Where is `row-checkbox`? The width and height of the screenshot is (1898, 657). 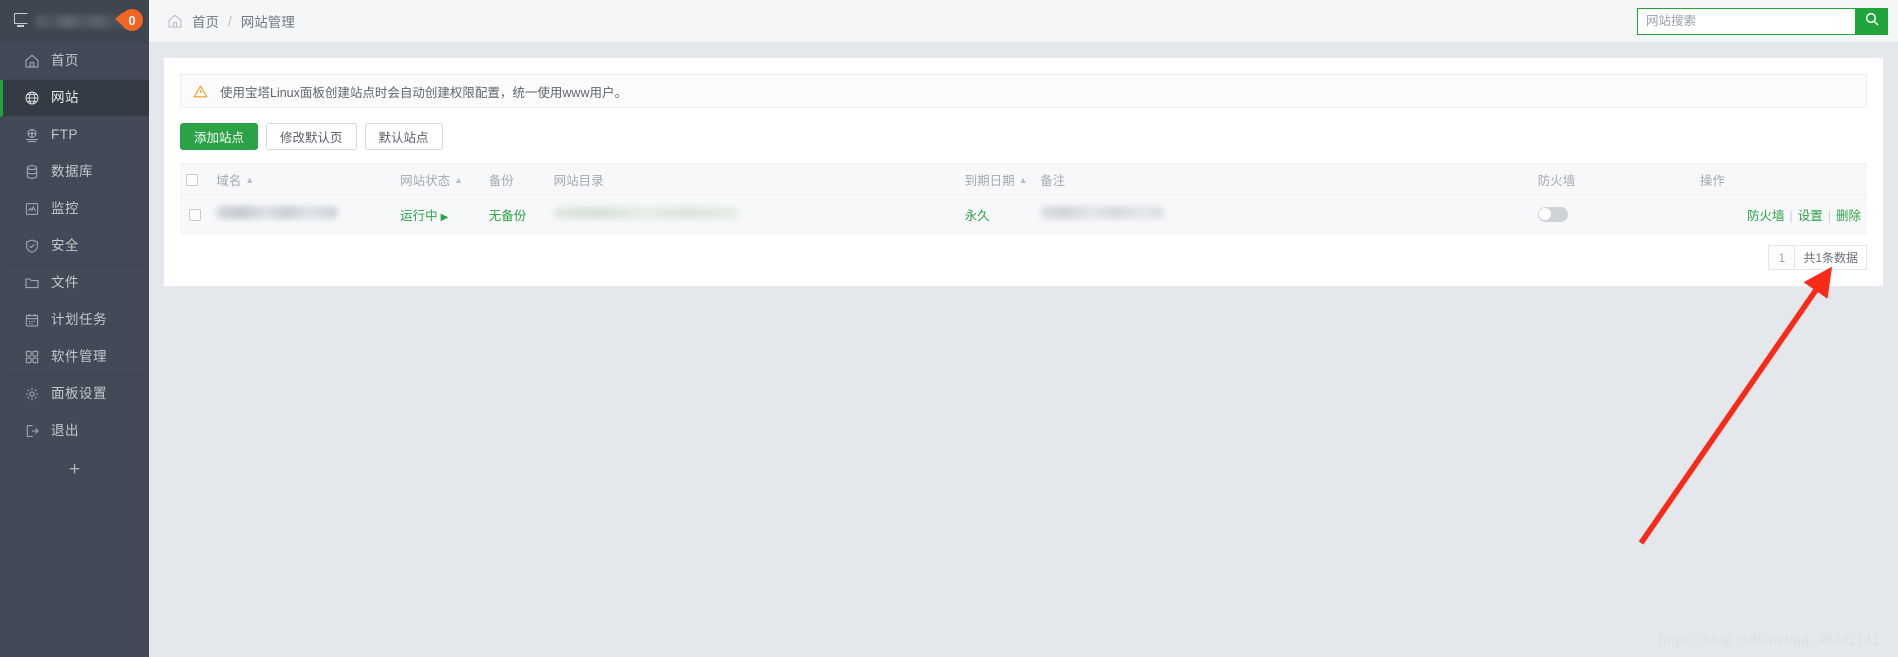 row-checkbox is located at coordinates (195, 214).